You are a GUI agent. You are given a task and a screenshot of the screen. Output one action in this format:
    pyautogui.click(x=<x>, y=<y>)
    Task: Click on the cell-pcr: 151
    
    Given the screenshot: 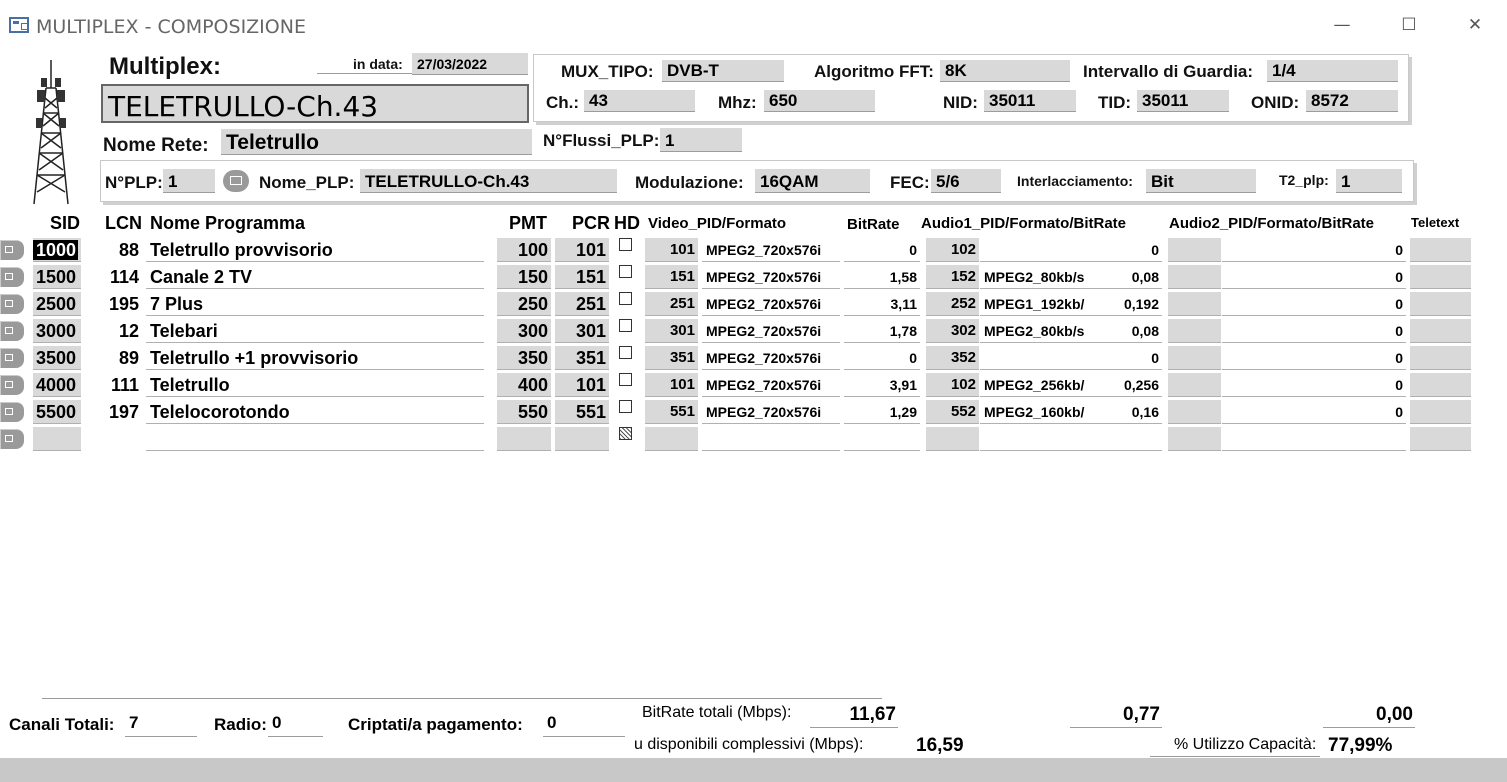 What is the action you would take?
    pyautogui.click(x=582, y=277)
    